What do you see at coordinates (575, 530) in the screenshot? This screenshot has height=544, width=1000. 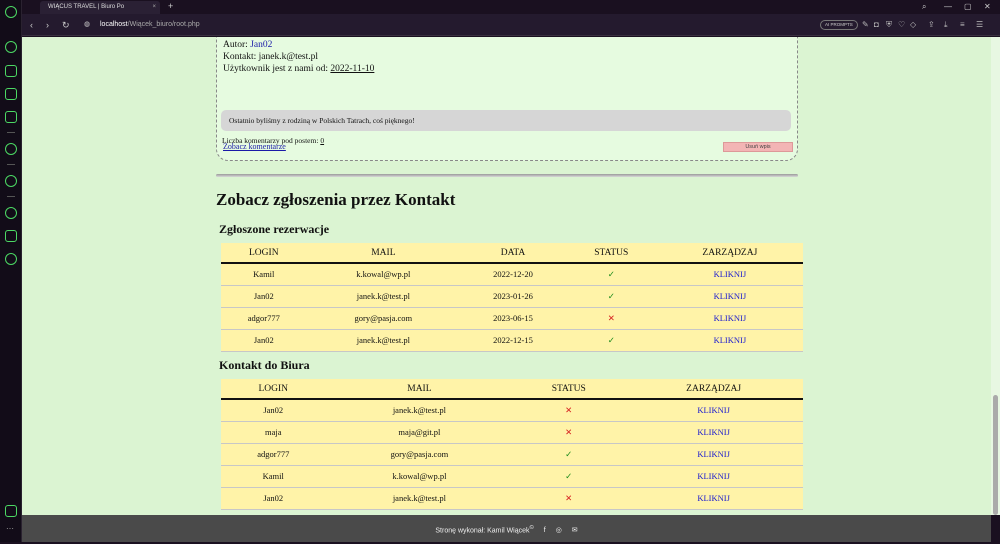 I see `mail-icon: ✉` at bounding box center [575, 530].